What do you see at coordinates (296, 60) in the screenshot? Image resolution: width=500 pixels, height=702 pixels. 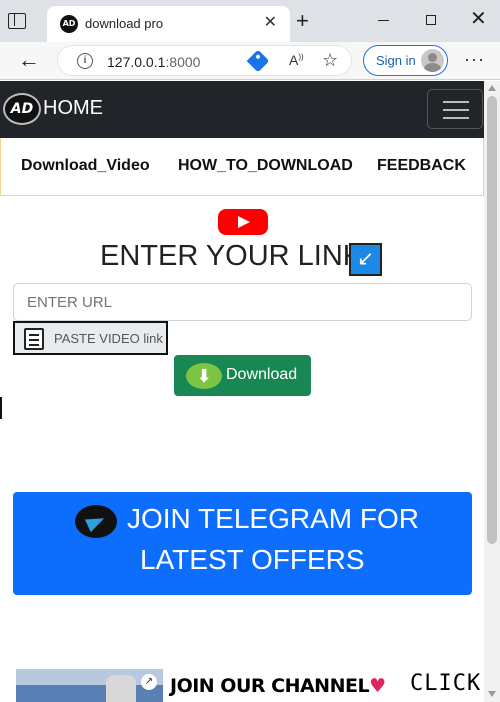 I see `read-aloud-icon: A))` at bounding box center [296, 60].